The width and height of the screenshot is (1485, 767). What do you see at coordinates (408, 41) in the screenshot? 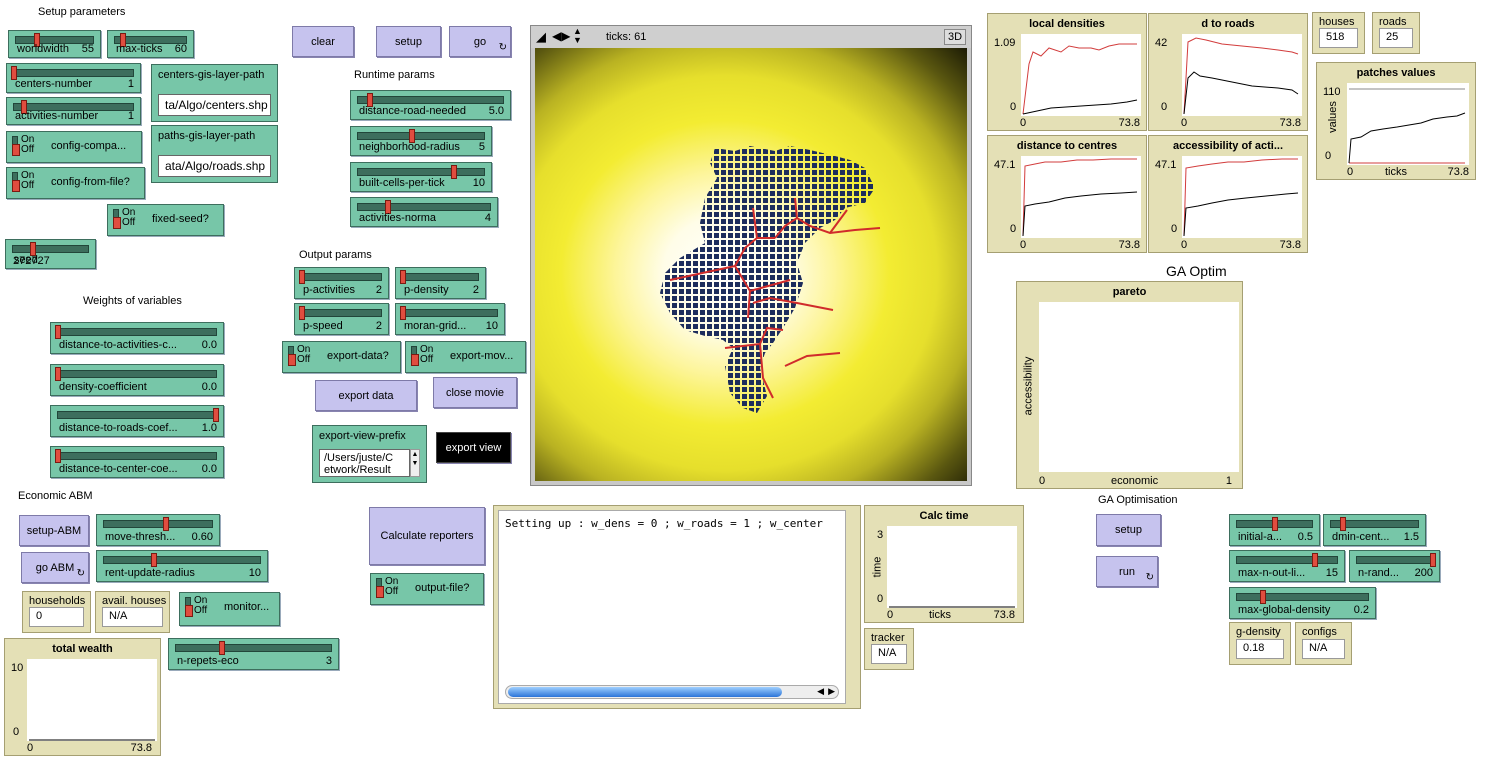
I see `setup-button: setup` at bounding box center [408, 41].